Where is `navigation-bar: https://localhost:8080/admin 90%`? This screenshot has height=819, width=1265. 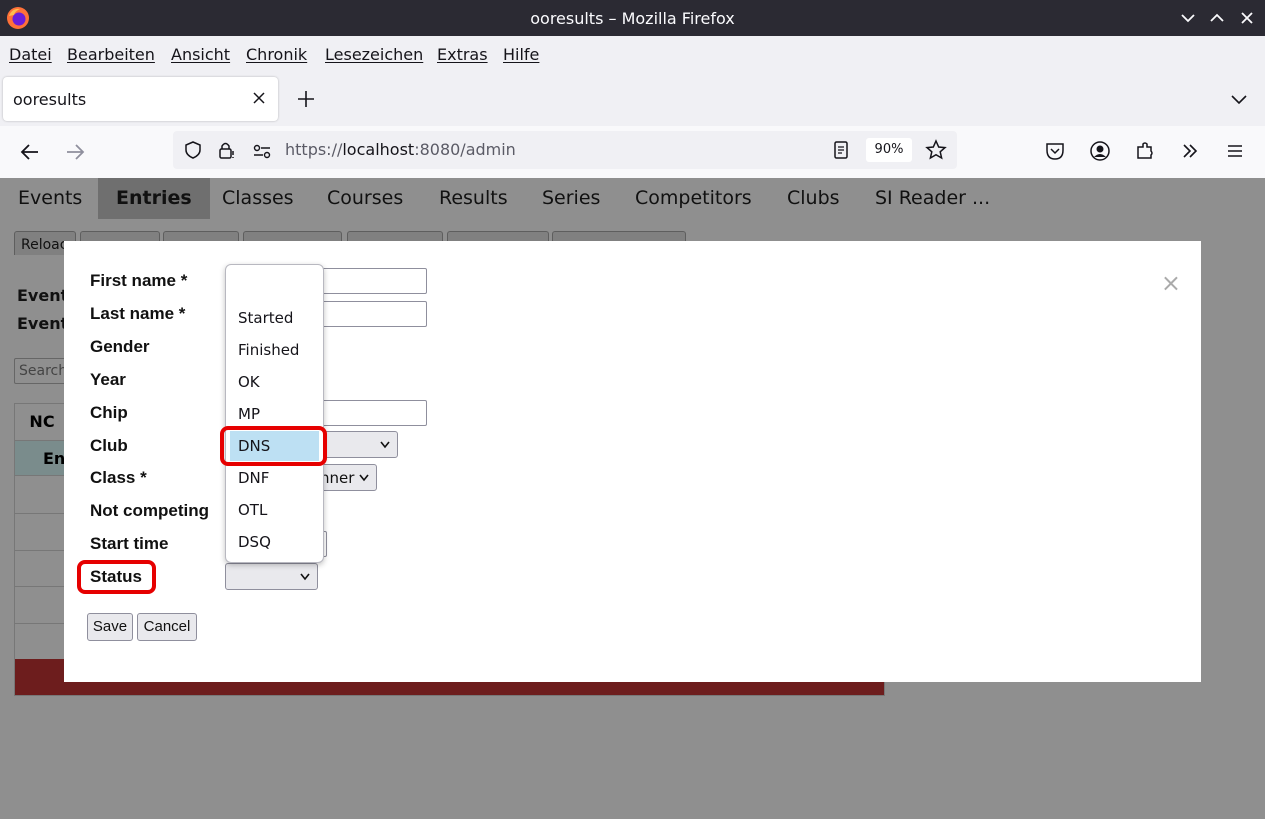 navigation-bar: https://localhost:8080/admin 90% is located at coordinates (632, 152).